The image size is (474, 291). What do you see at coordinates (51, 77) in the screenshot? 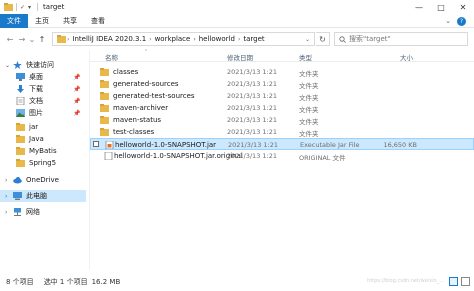
I see `sidebar-item-desktop: 桌面 📌` at bounding box center [51, 77].